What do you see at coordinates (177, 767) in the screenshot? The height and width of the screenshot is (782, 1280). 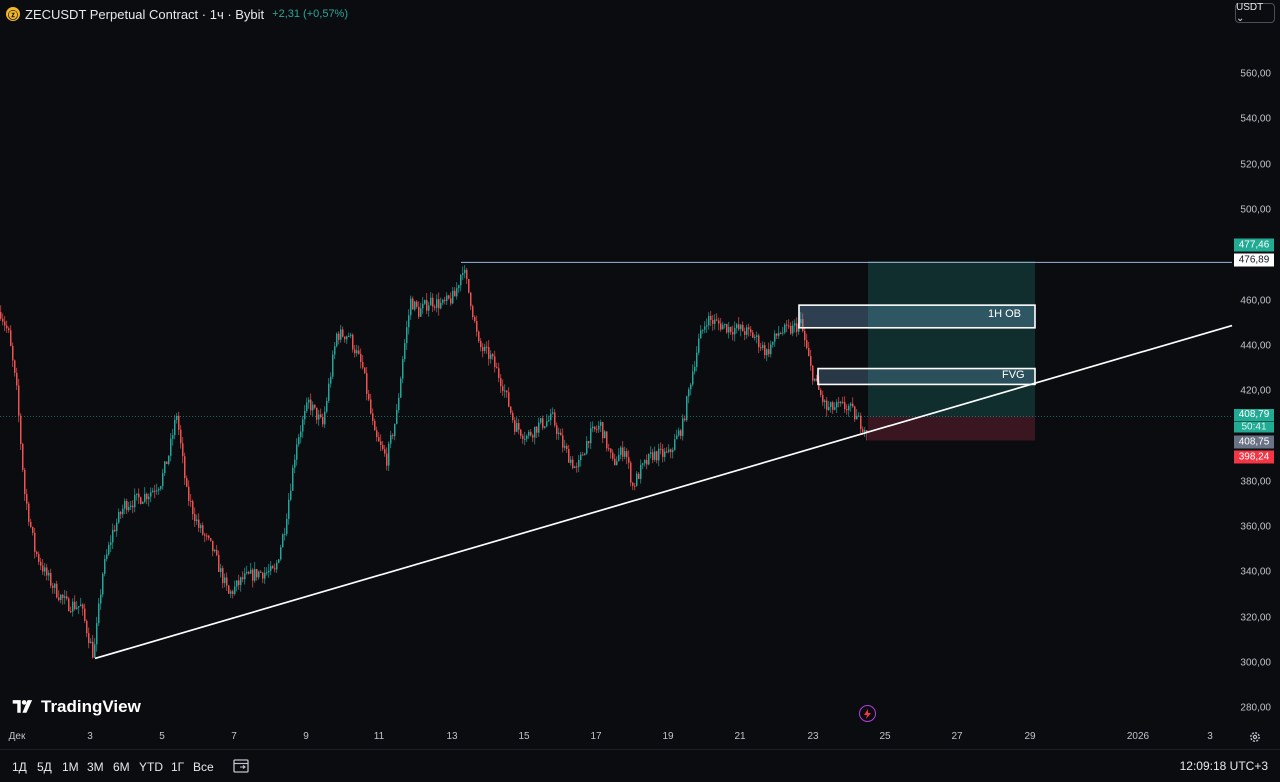 I see `timeframe-button: 1Г` at bounding box center [177, 767].